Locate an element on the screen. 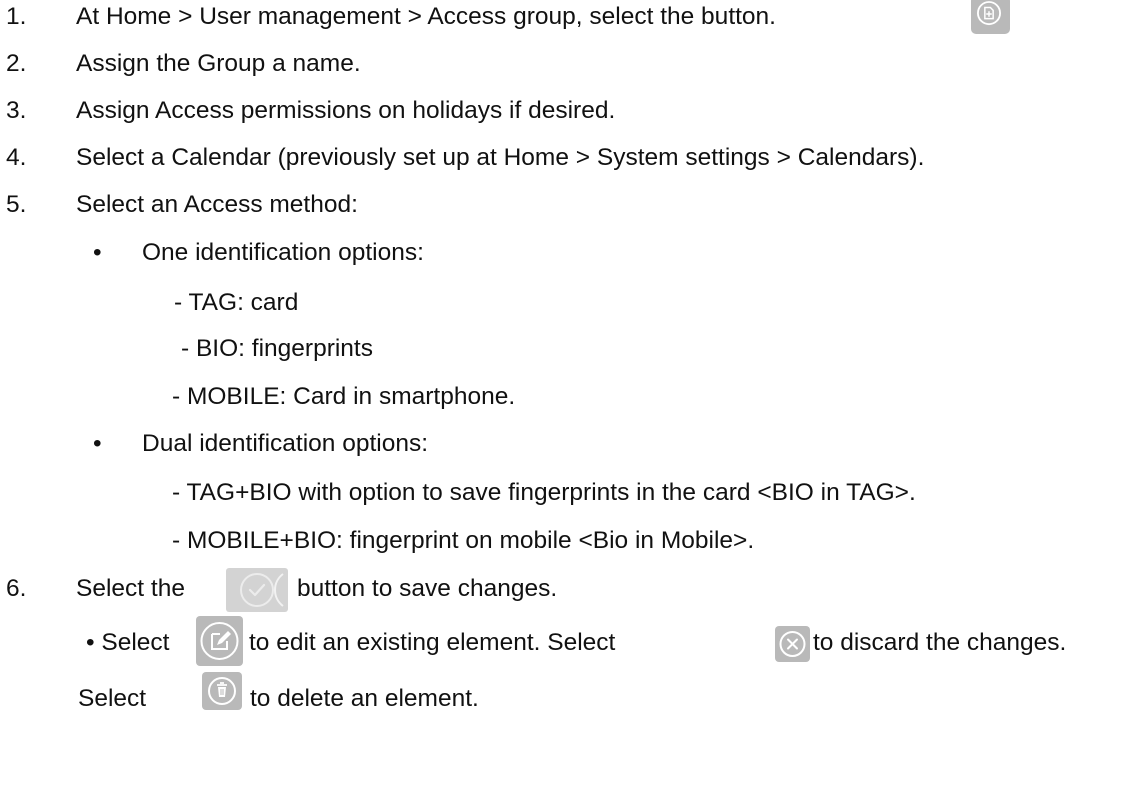 Image resolution: width=1125 pixels, height=787 pixels. step-number: 3. is located at coordinates (16, 110).